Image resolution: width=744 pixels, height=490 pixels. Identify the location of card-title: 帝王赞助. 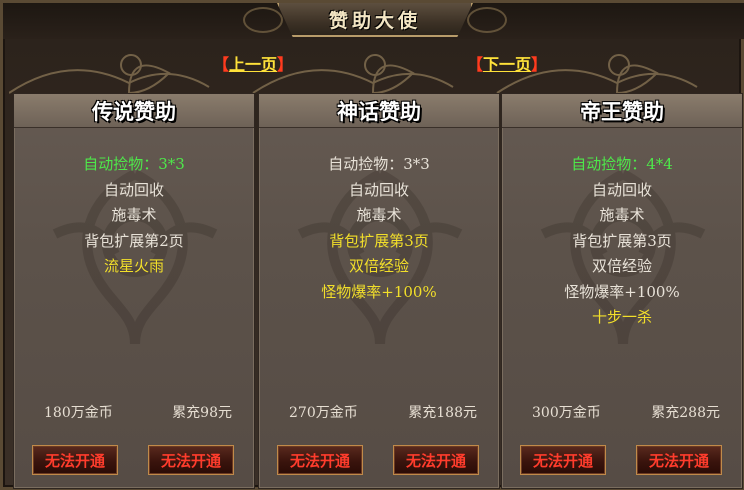
(622, 111).